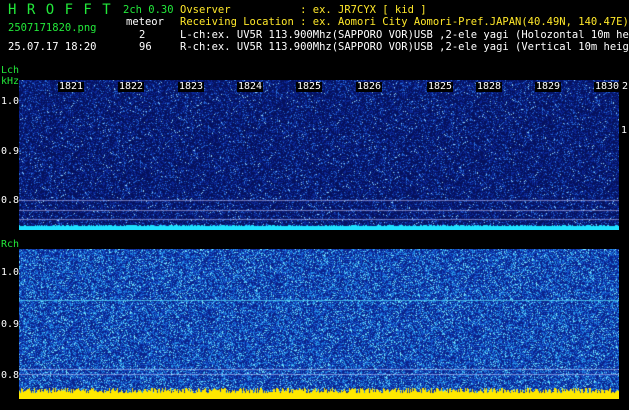 The height and width of the screenshot is (410, 629). What do you see at coordinates (10, 70) in the screenshot?
I see `lch-label: Lch` at bounding box center [10, 70].